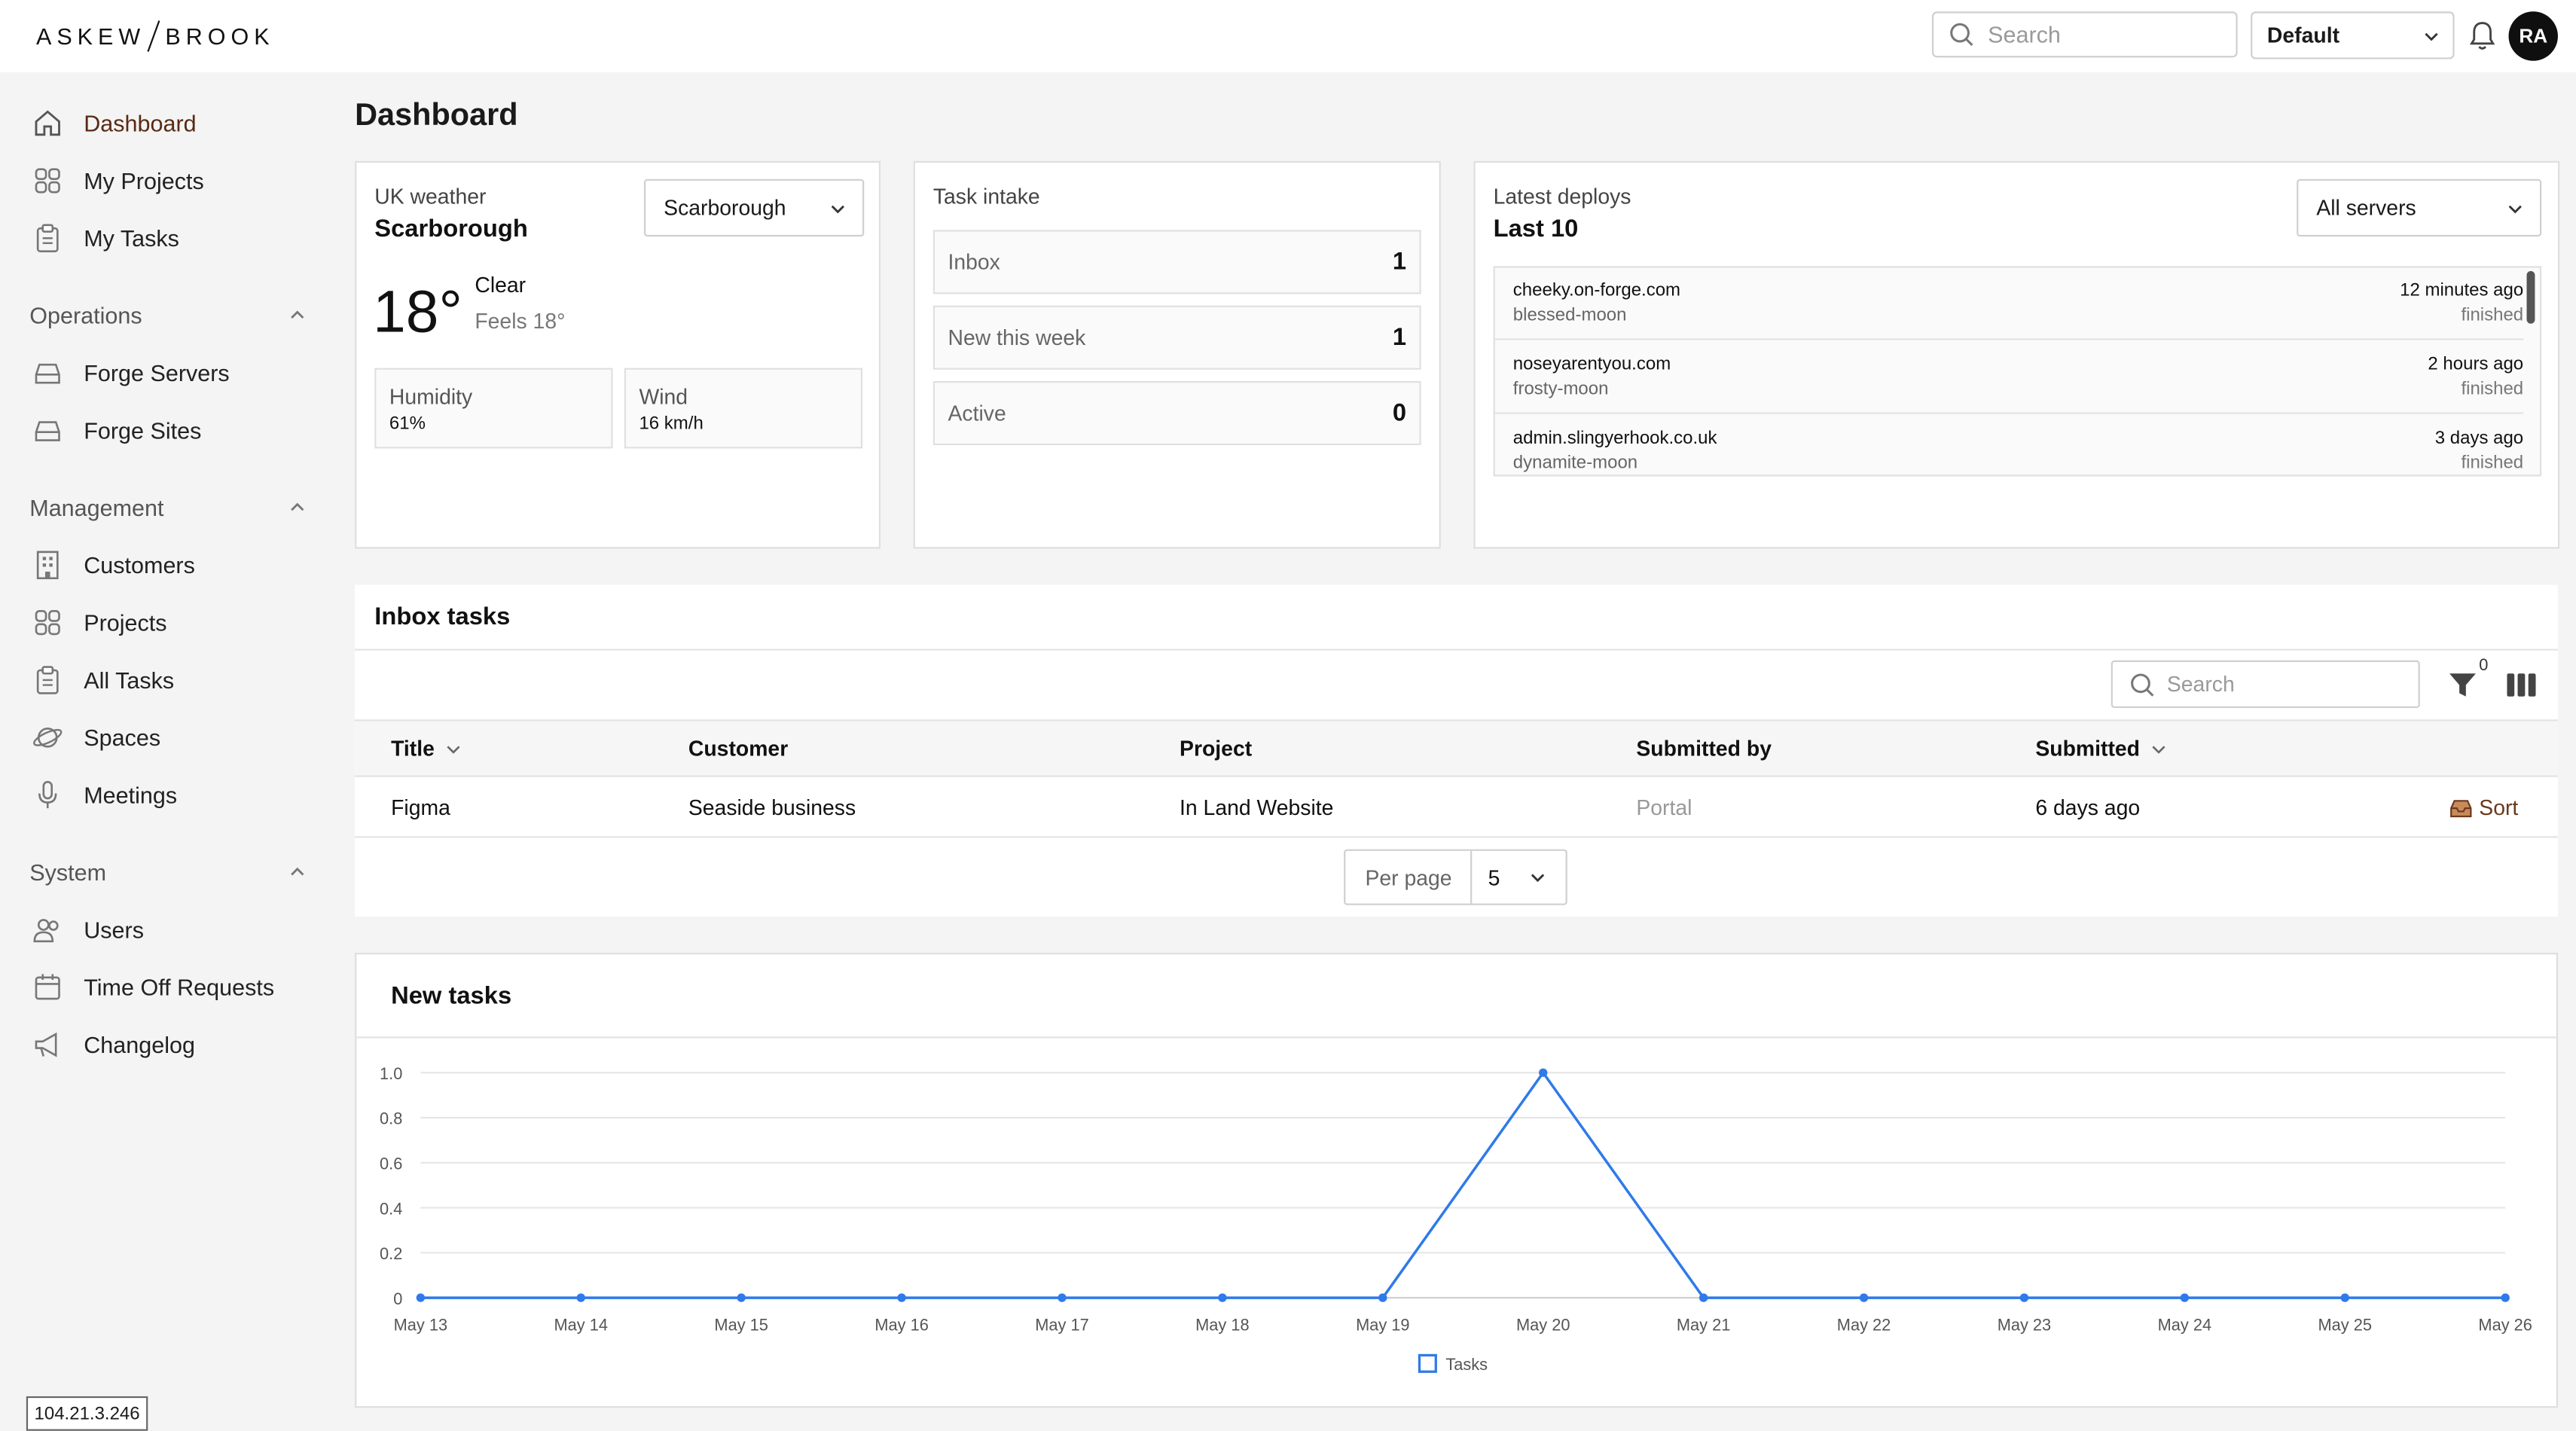  Describe the element at coordinates (2088, 807) in the screenshot. I see `cell-submitted: 6 days ago` at that location.